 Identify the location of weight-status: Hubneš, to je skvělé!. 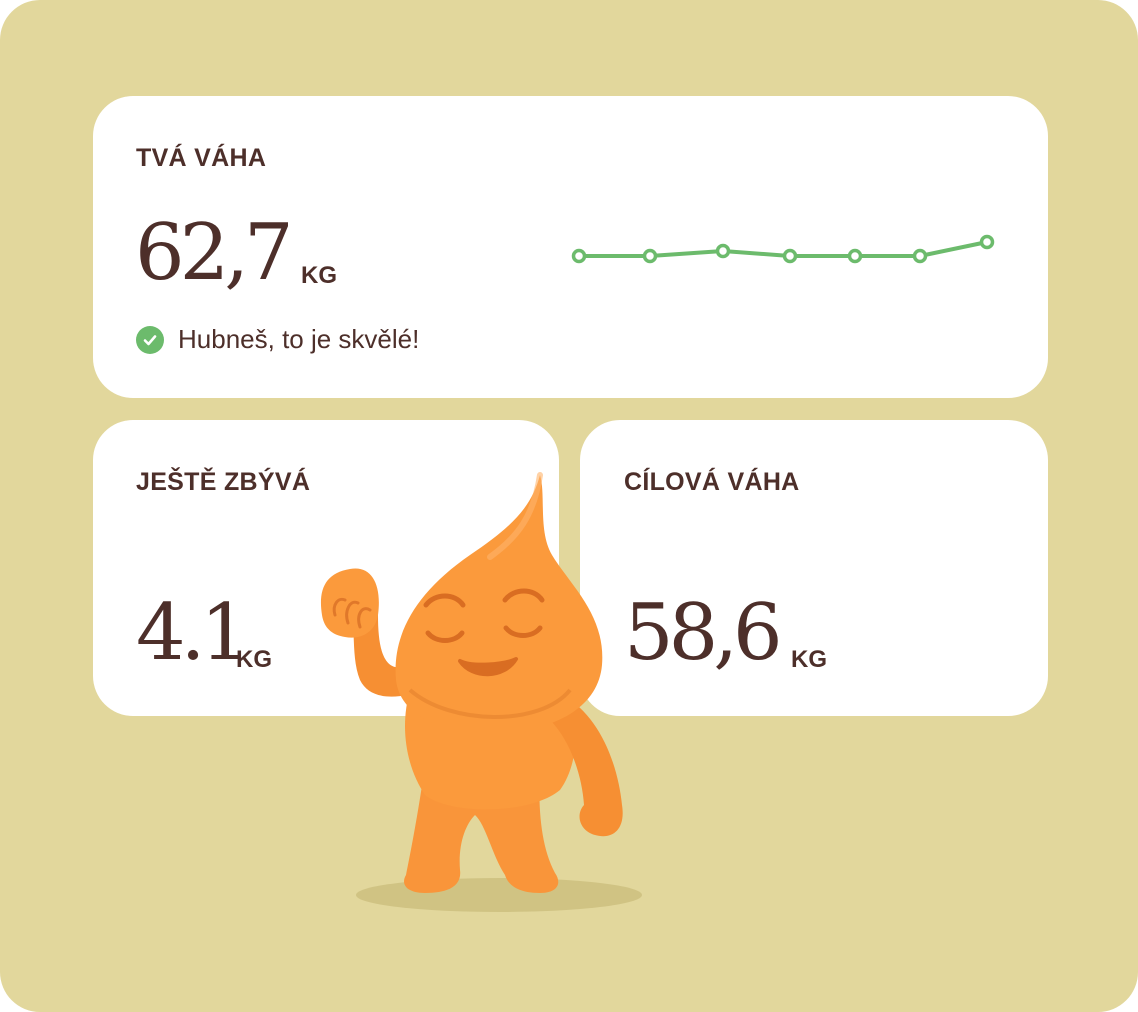
(277, 339).